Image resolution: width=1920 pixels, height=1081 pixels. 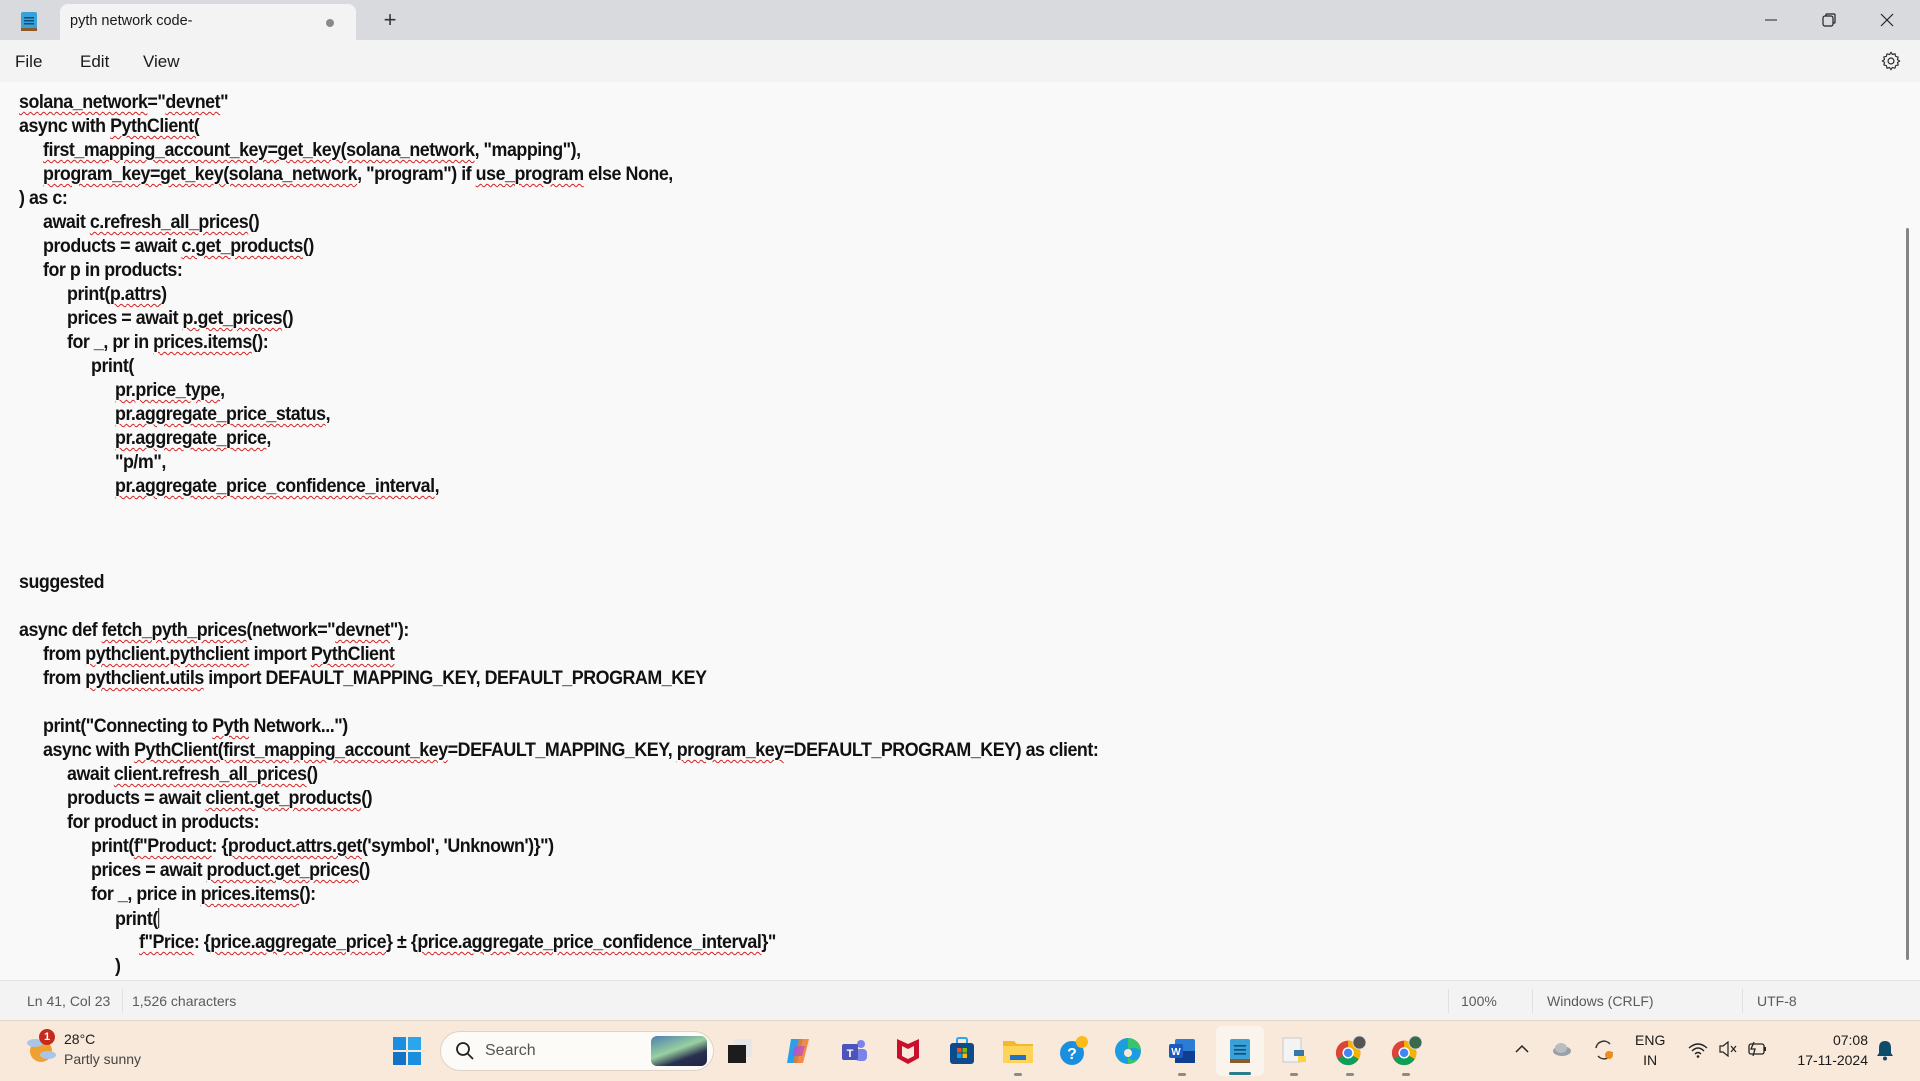 I want to click on file-explorer-icon, so click(x=1018, y=1051).